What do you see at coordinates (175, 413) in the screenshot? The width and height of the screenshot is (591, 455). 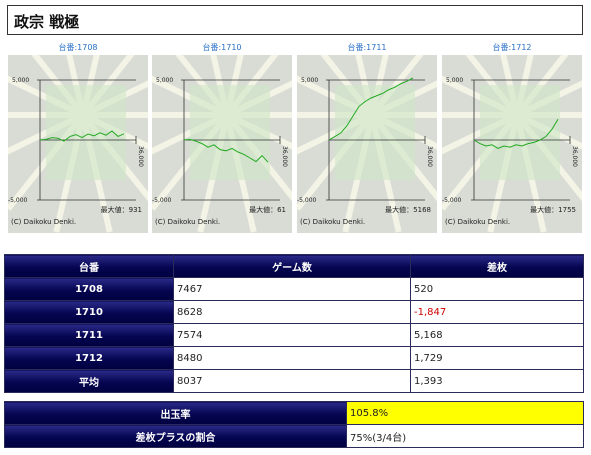 I see `payout-label: 出玉率` at bounding box center [175, 413].